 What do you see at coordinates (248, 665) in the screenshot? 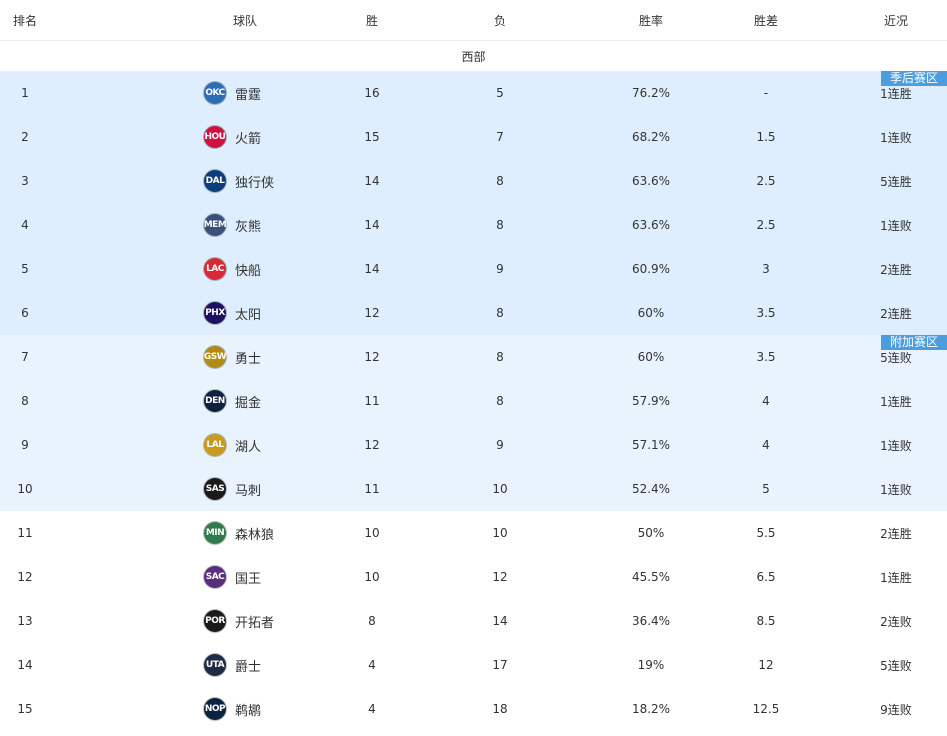
I see `team-name: 爵士` at bounding box center [248, 665].